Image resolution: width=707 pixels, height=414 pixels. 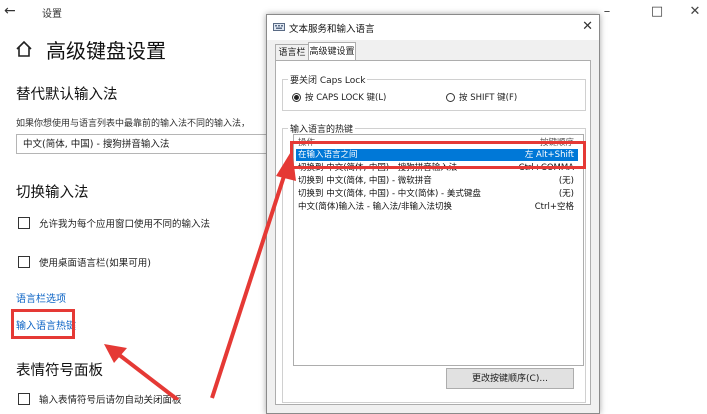 What do you see at coordinates (52, 193) in the screenshot?
I see `switch-heading: 切换输入法` at bounding box center [52, 193].